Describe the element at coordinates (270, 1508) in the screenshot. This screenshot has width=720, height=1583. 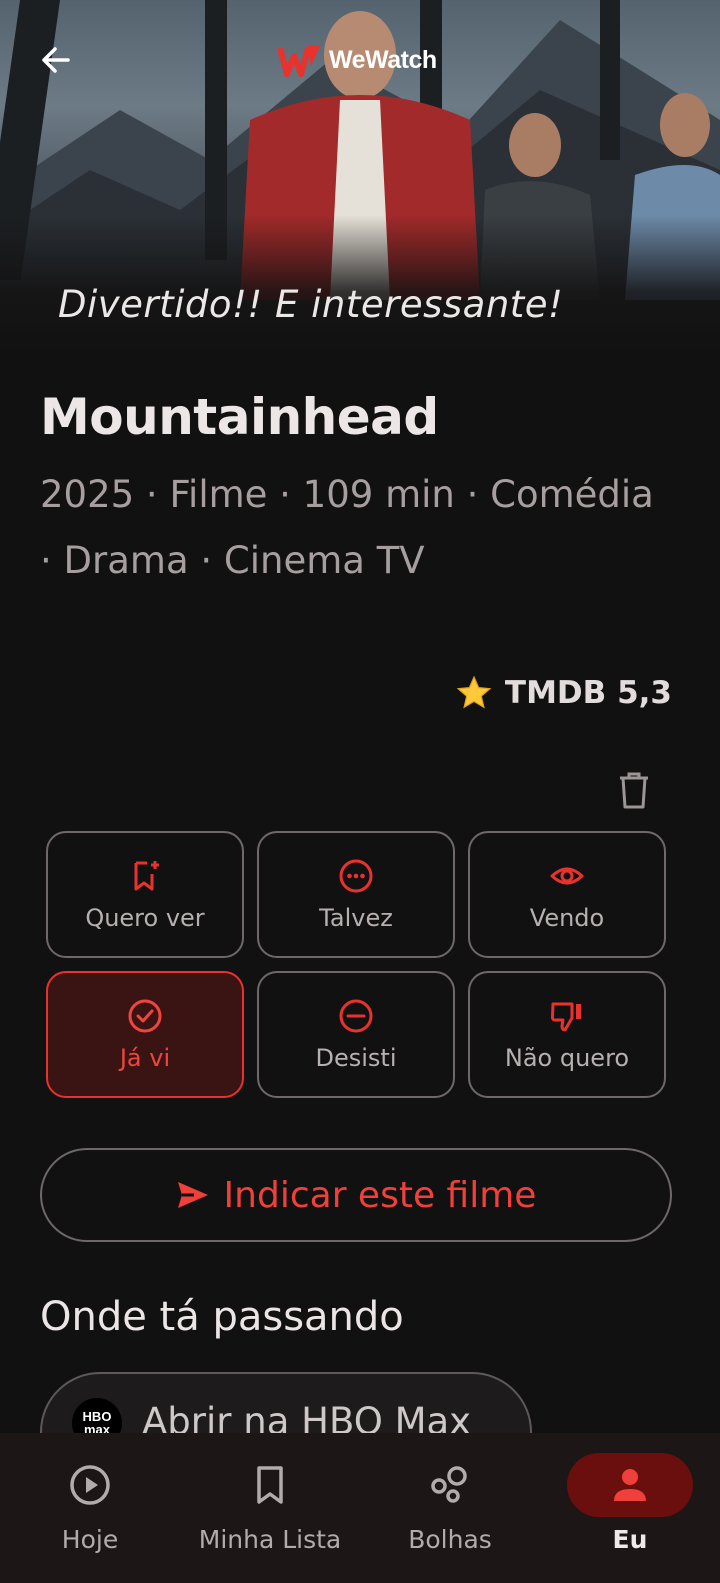
I see `nav-item-minha-lista: Minha Lista` at that location.